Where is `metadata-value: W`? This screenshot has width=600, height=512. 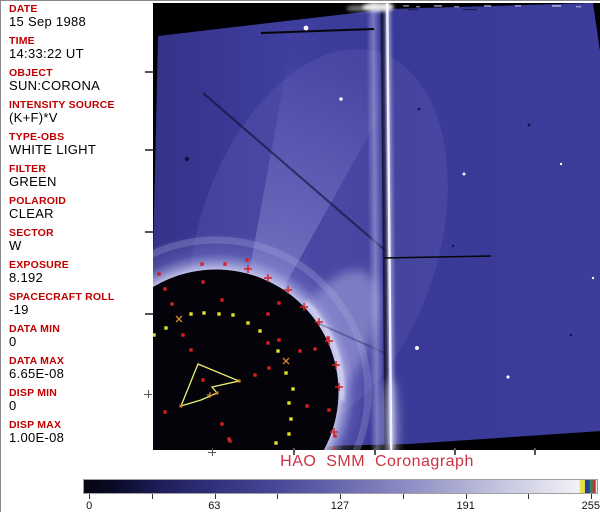 metadata-value: W is located at coordinates (15, 245).